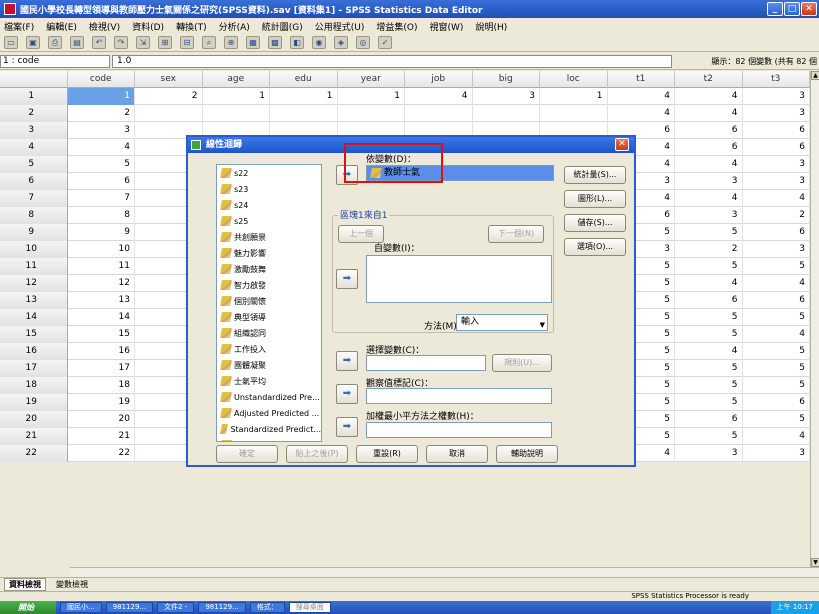 The width and height of the screenshot is (819, 614). I want to click on grid-cell: 8, so click(101, 215).